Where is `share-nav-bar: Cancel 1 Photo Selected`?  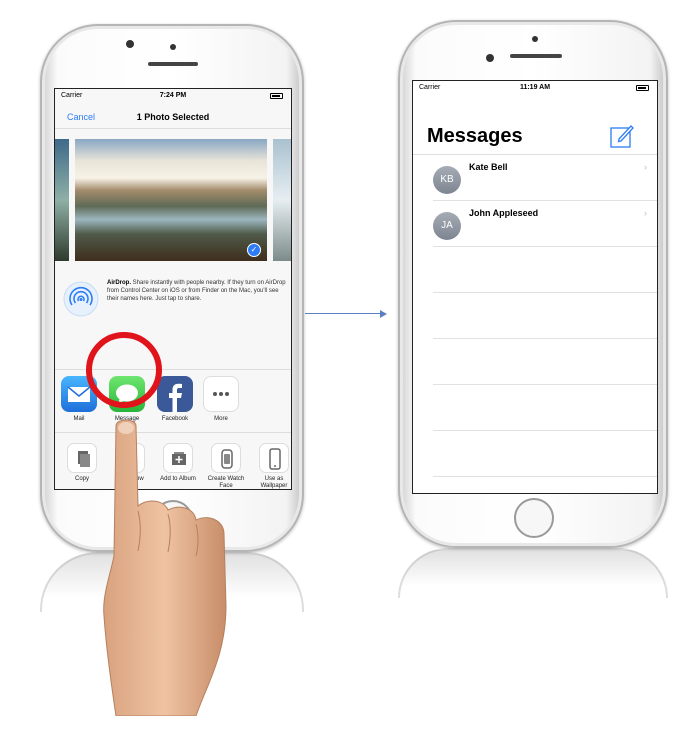
share-nav-bar: Cancel 1 Photo Selected is located at coordinates (173, 118).